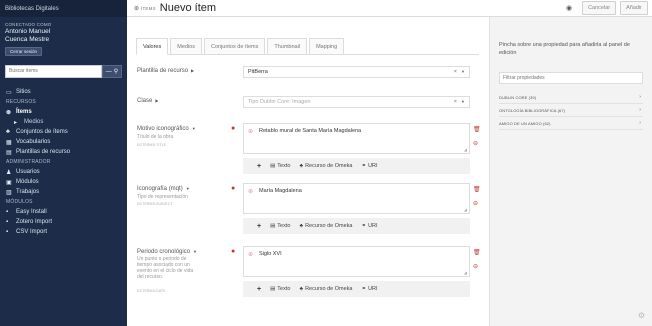 The height and width of the screenshot is (326, 652). Describe the element at coordinates (571, 97) in the screenshot. I see `vocabulary-item: DUBLIN CORE (39) ›` at that location.